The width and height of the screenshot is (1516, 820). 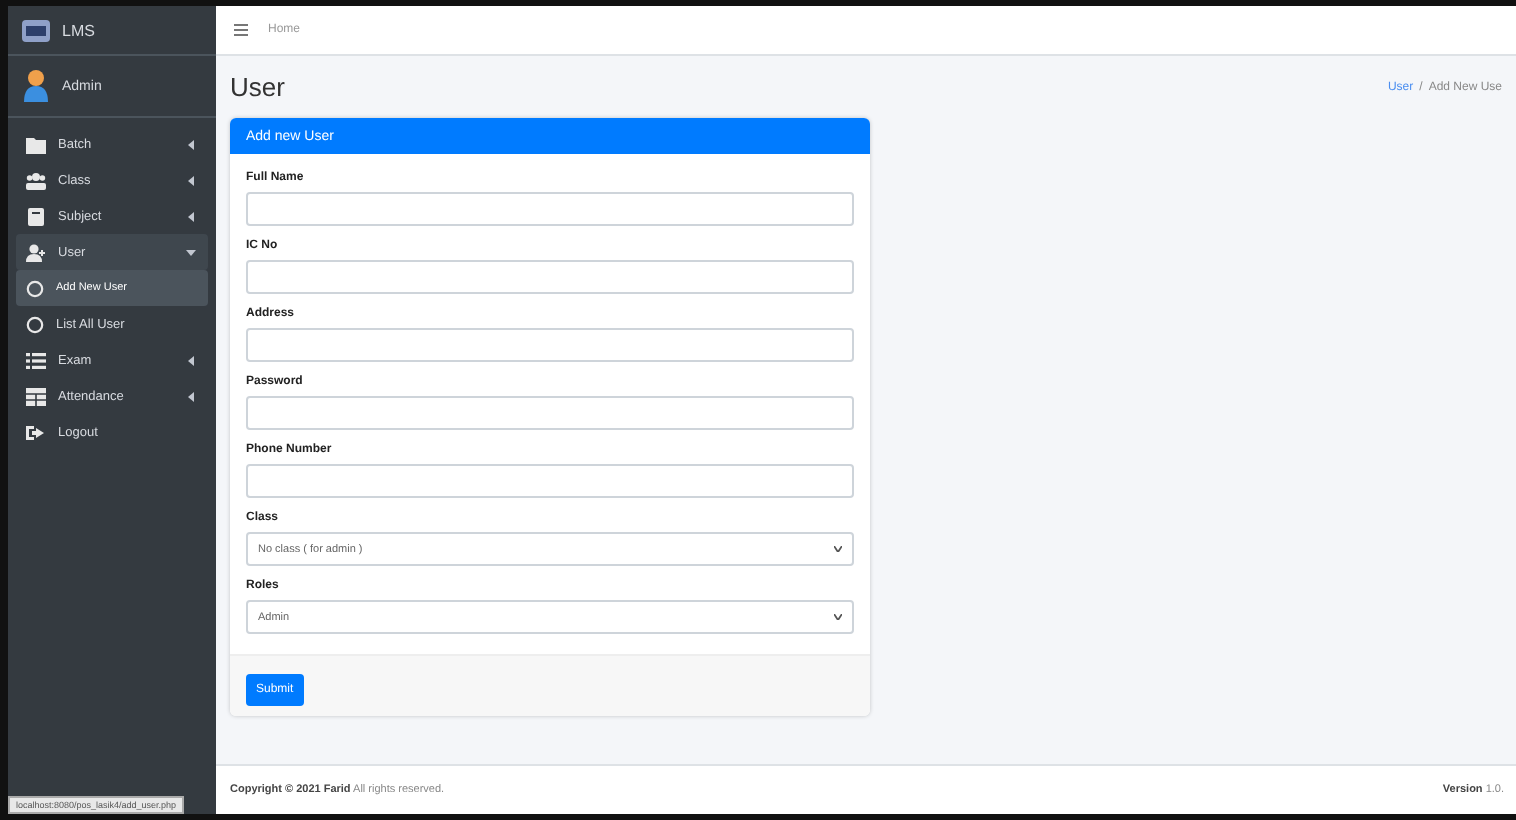 I want to click on avatar-icon, so click(x=36, y=86).